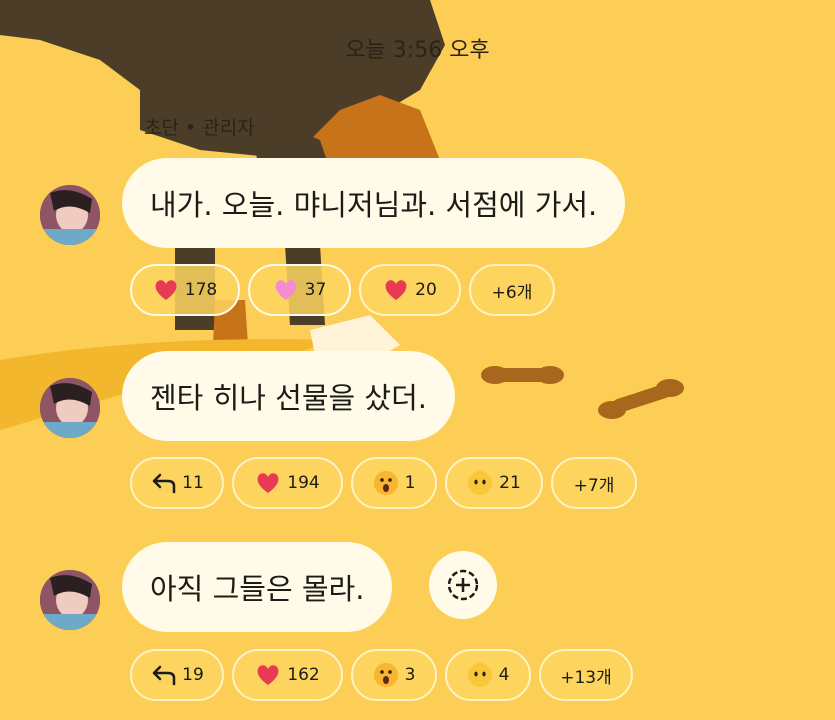 The image size is (835, 720). What do you see at coordinates (303, 483) in the screenshot?
I see `reaction-count: 194` at bounding box center [303, 483].